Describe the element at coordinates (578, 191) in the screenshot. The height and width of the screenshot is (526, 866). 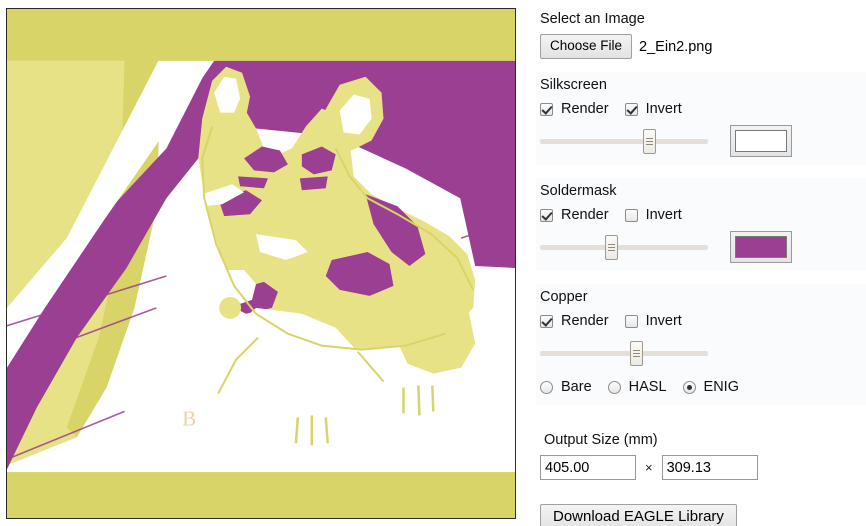
I see `soldermask-title: Soldermask` at that location.